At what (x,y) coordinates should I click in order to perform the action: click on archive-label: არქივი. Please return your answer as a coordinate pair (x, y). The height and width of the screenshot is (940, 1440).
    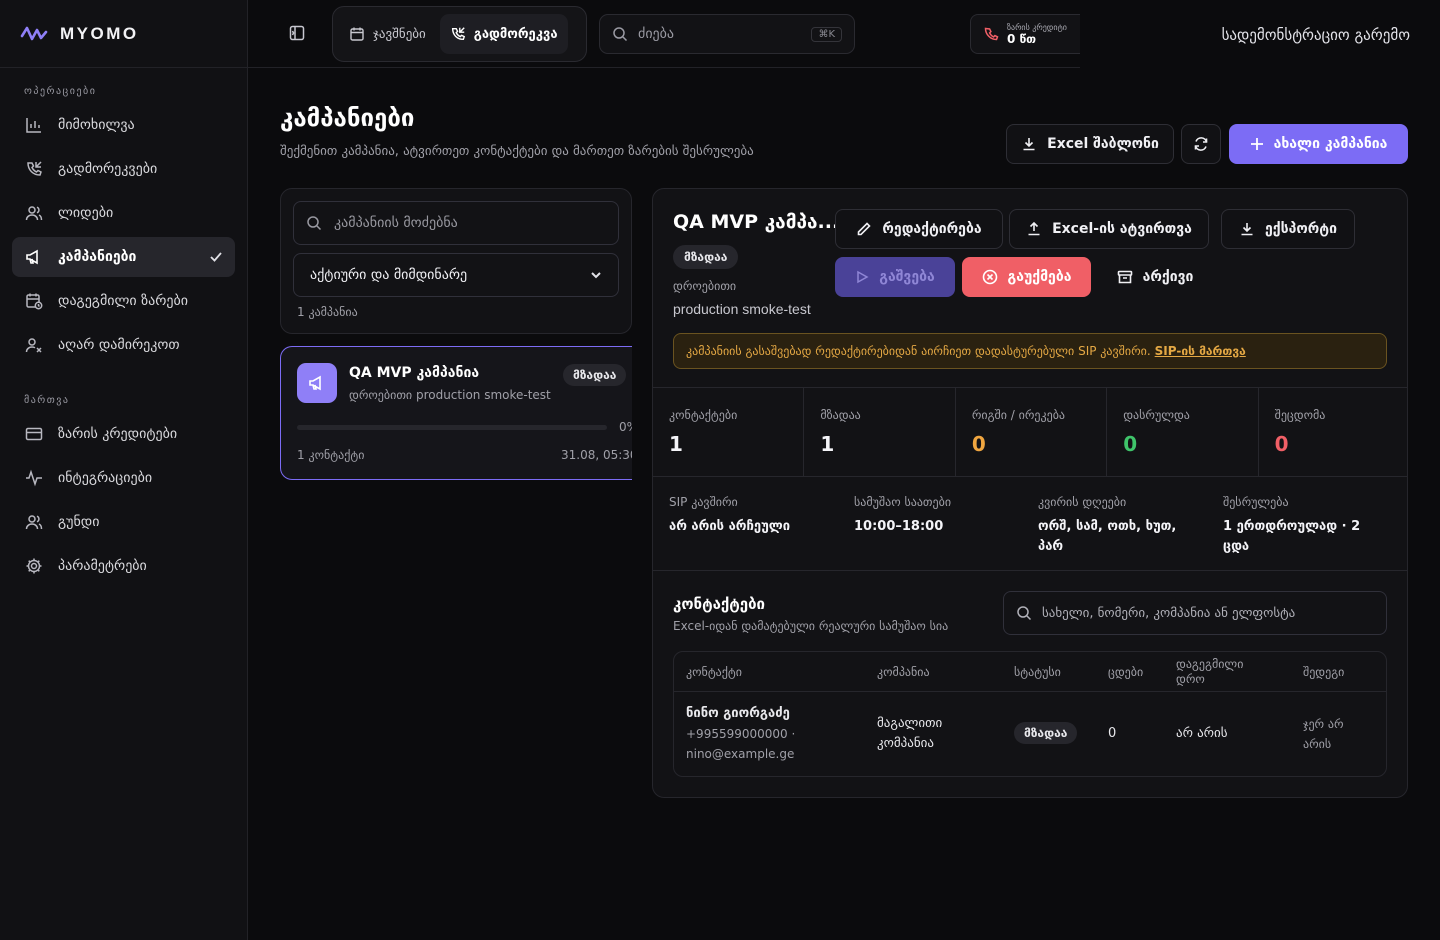
    Looking at the image, I should click on (1168, 277).